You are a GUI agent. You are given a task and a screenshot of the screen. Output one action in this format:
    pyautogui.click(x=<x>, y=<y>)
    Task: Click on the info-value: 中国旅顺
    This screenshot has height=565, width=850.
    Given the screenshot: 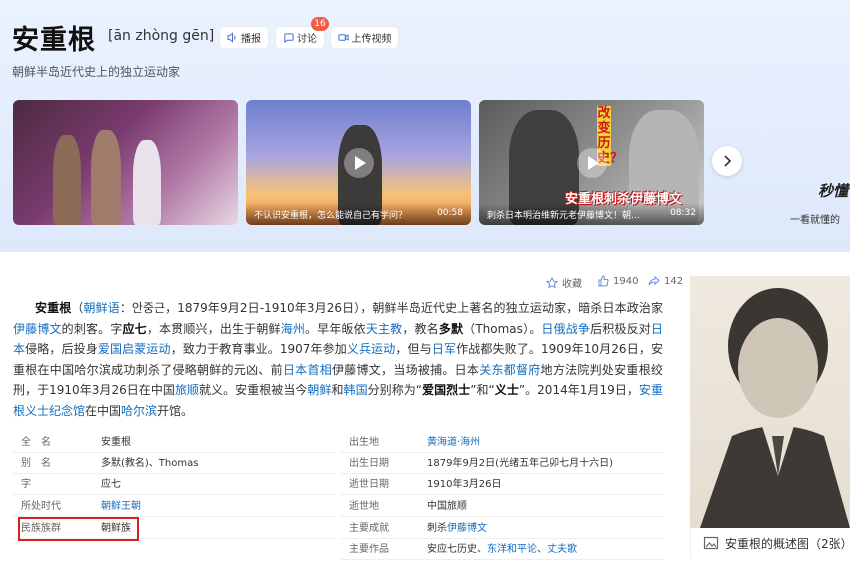 What is the action you would take?
    pyautogui.click(x=447, y=506)
    